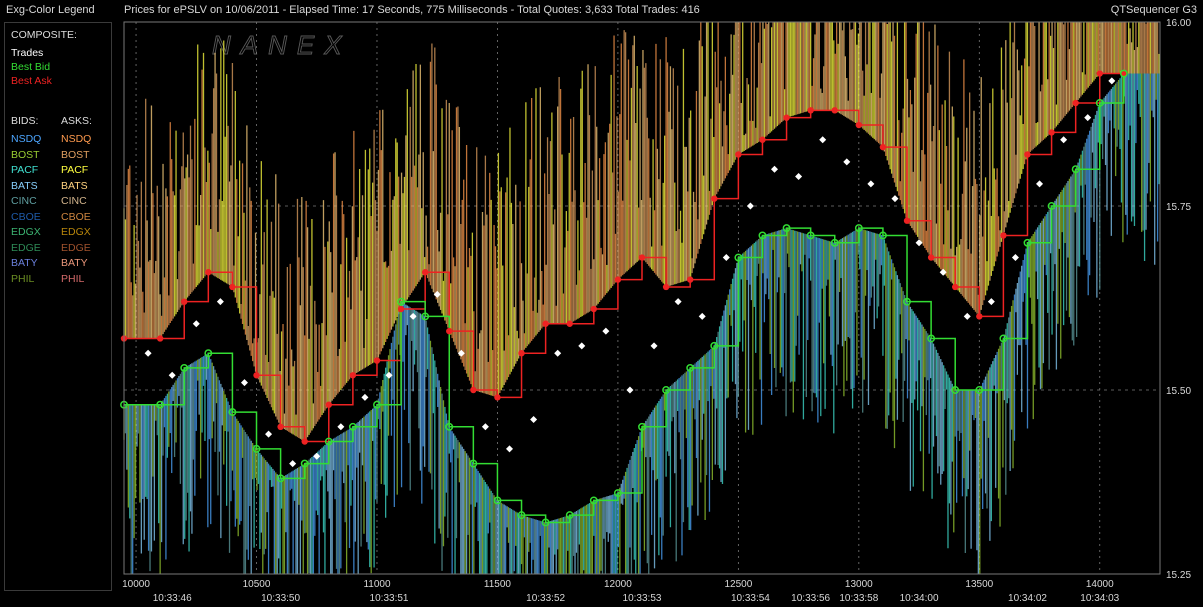  I want to click on legend-ask-edge: EDGE, so click(76, 247).